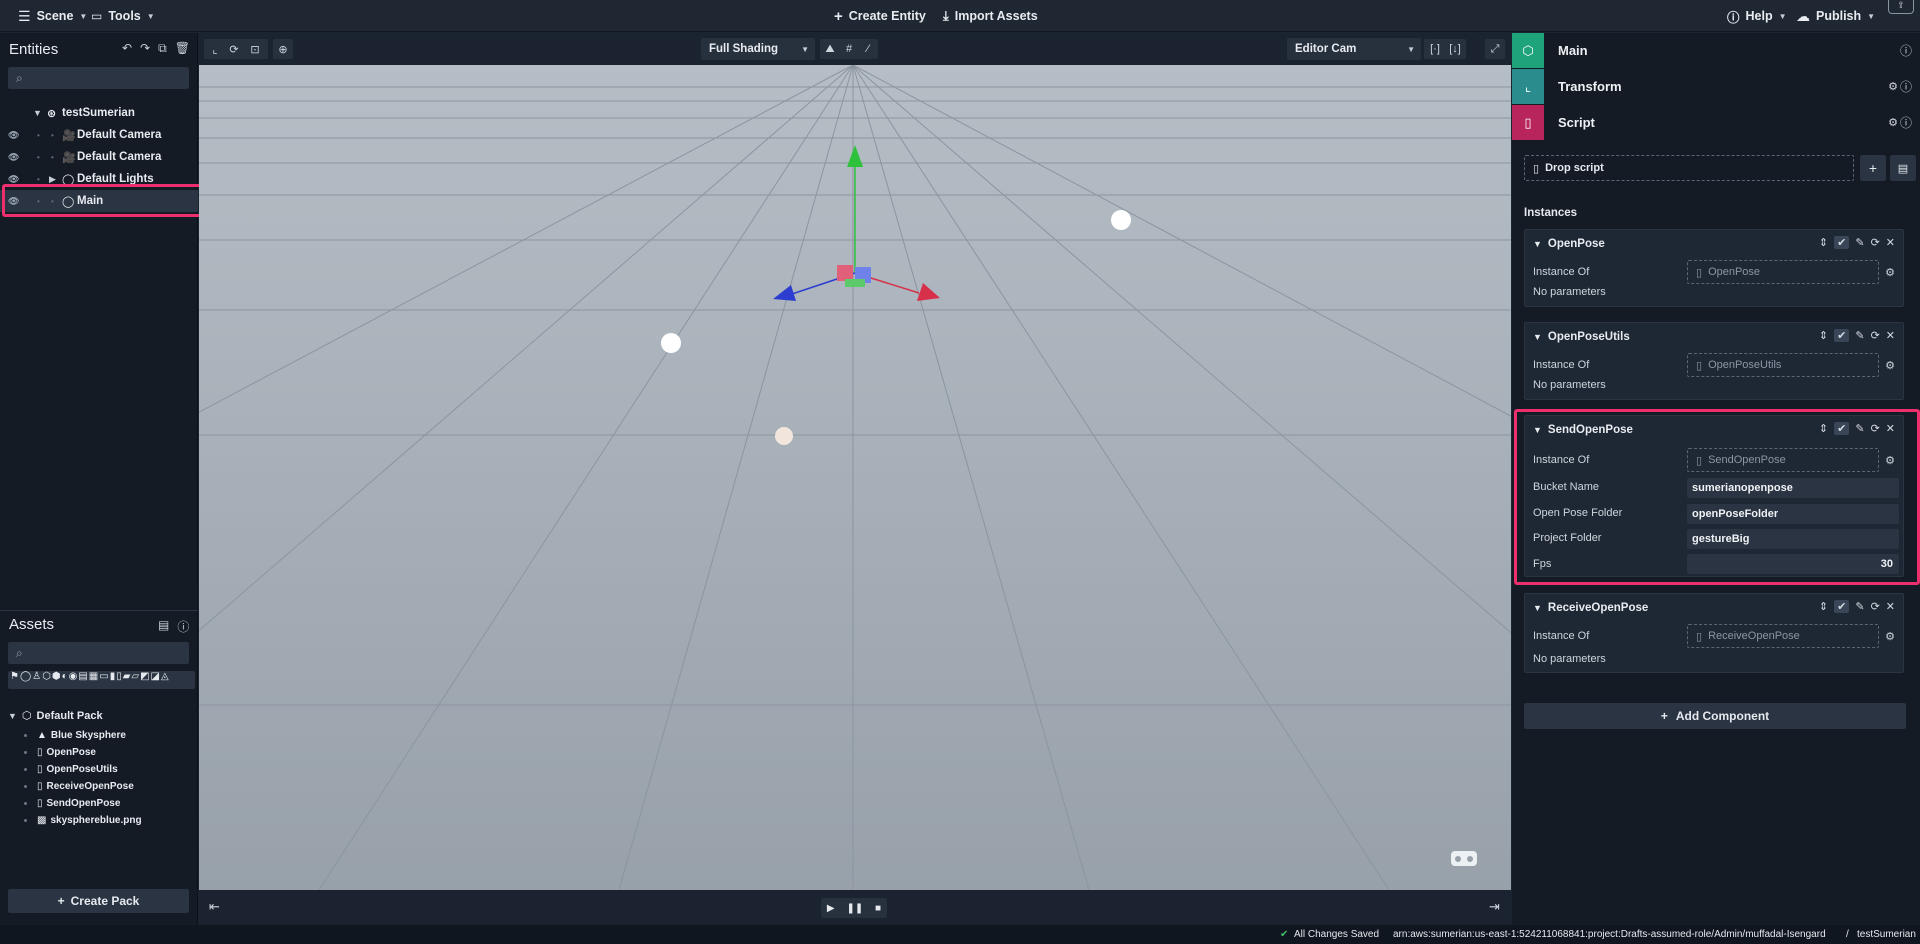 This screenshot has width=1920, height=944. What do you see at coordinates (1455, 49) in the screenshot?
I see `frame-icon: [↓]` at bounding box center [1455, 49].